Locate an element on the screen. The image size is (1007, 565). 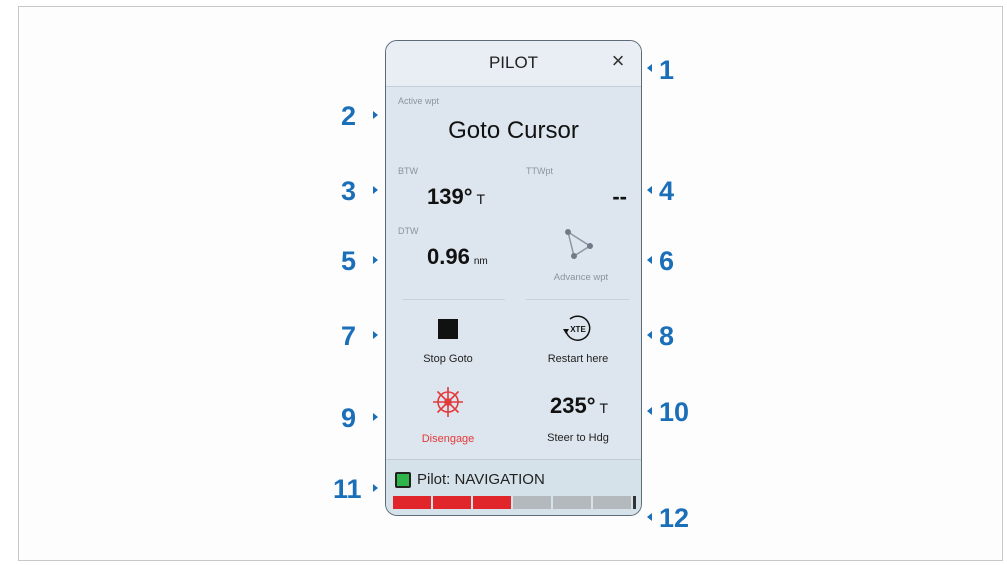
steer-value: 235° T is located at coordinates (579, 406).